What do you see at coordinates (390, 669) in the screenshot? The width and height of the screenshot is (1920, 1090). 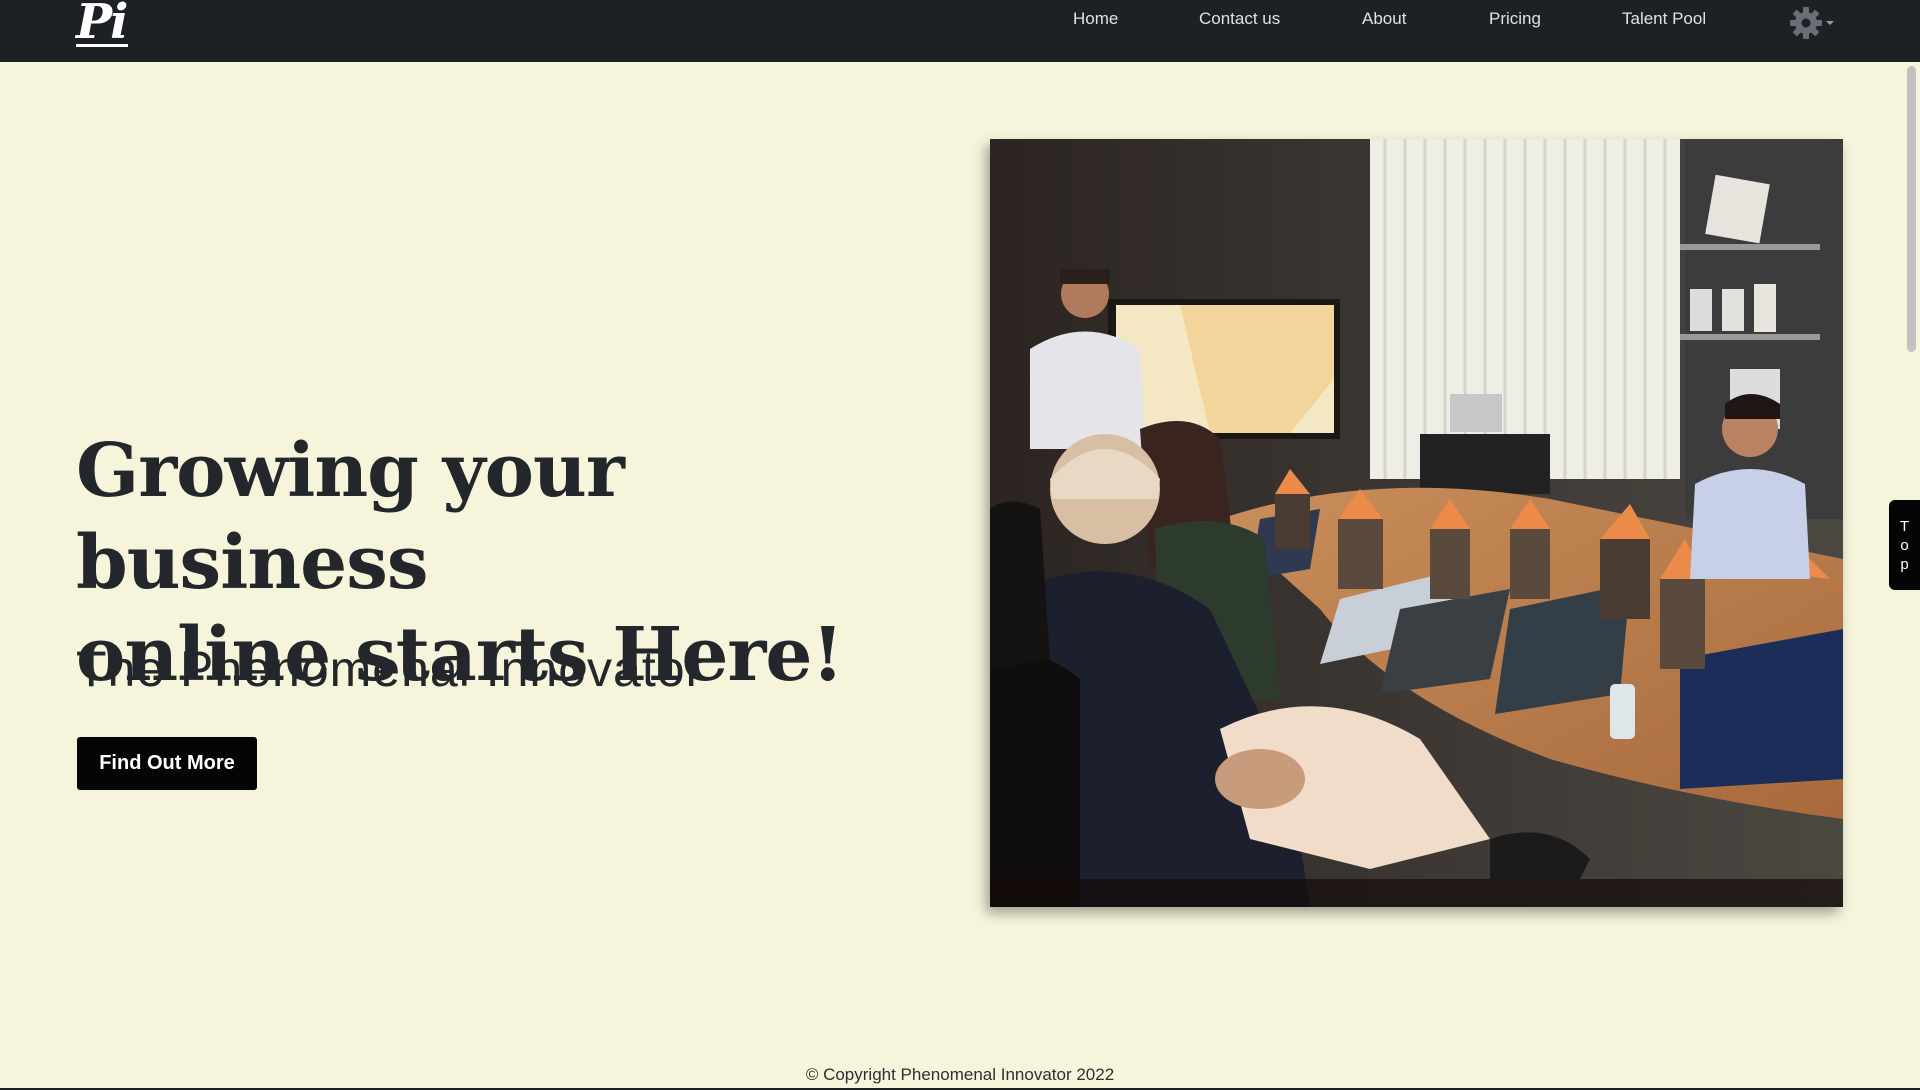 I see `hero-subtitle: The Phenomenal Innovator` at bounding box center [390, 669].